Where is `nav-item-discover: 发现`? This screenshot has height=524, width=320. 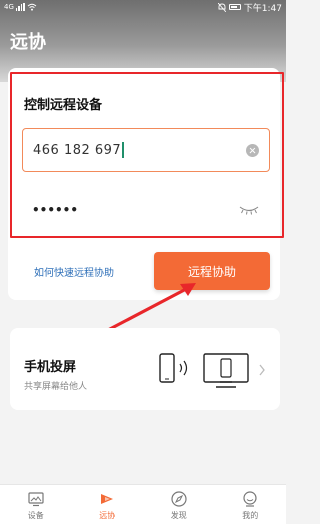
nav-item-discover: 发现 is located at coordinates (179, 504).